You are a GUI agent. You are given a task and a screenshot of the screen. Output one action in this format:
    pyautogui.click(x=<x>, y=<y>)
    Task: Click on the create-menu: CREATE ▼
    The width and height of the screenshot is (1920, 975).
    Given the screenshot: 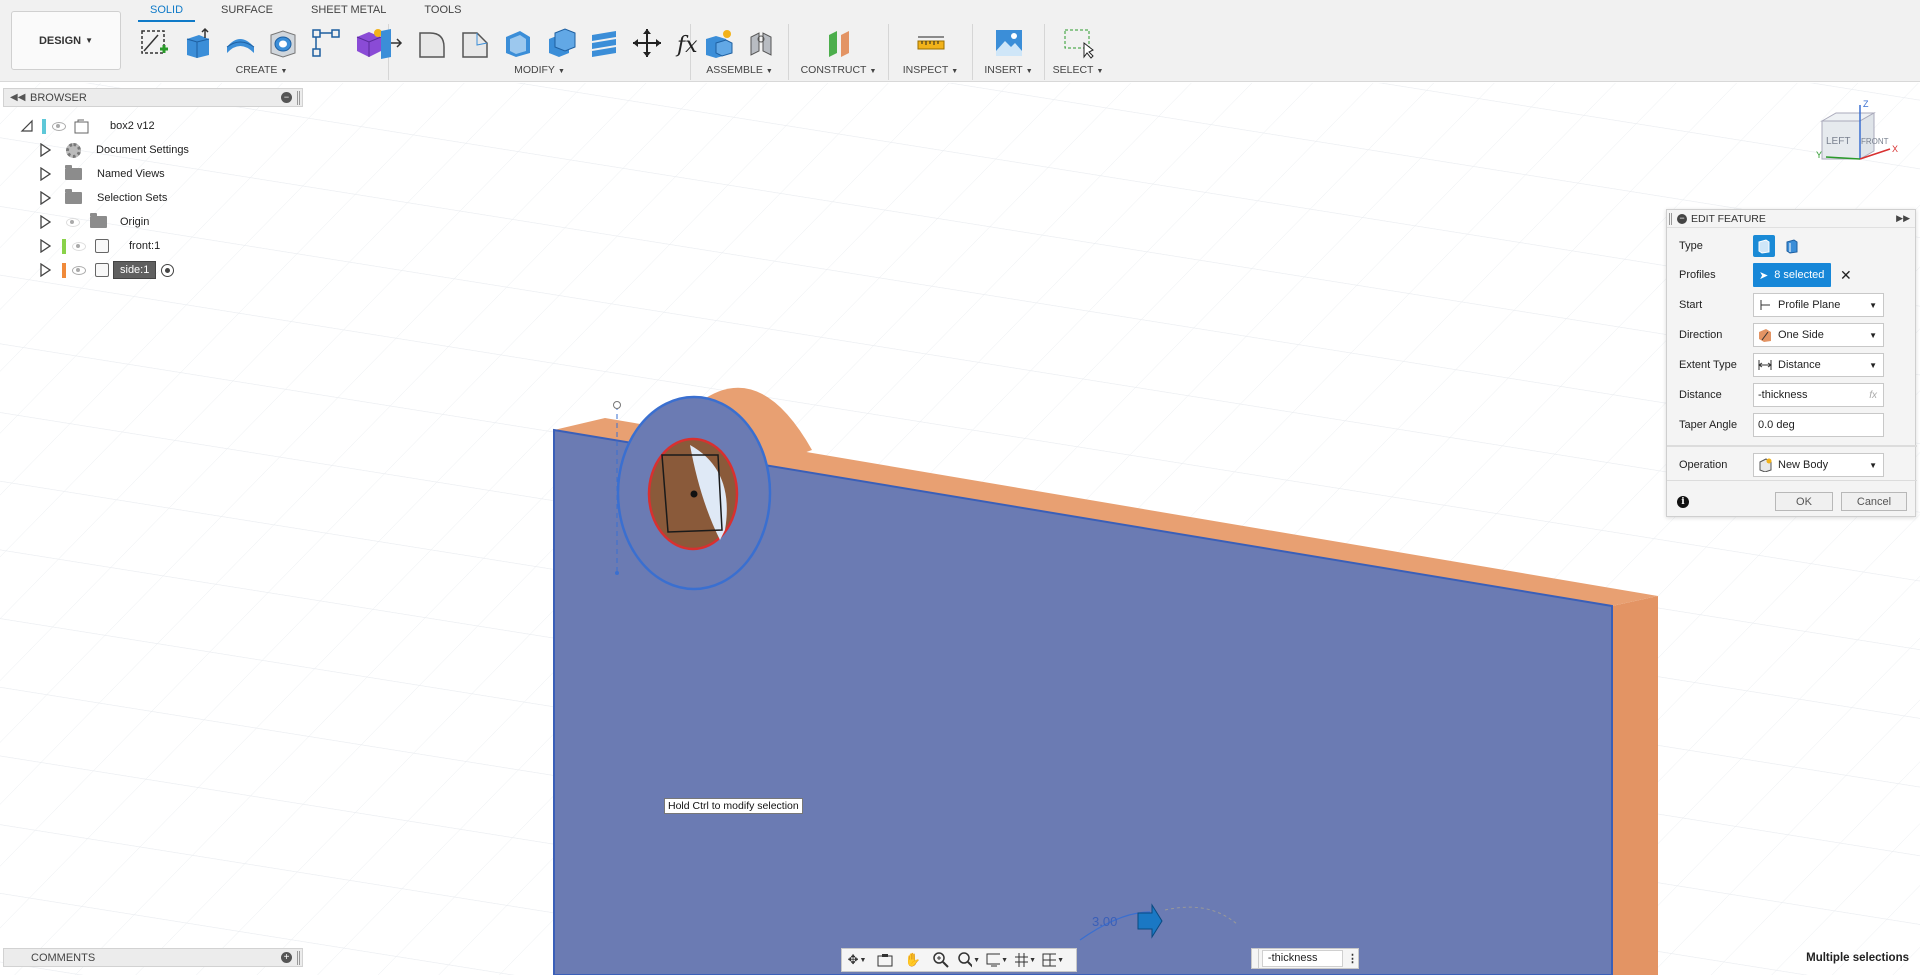 What is the action you would take?
    pyautogui.click(x=262, y=70)
    